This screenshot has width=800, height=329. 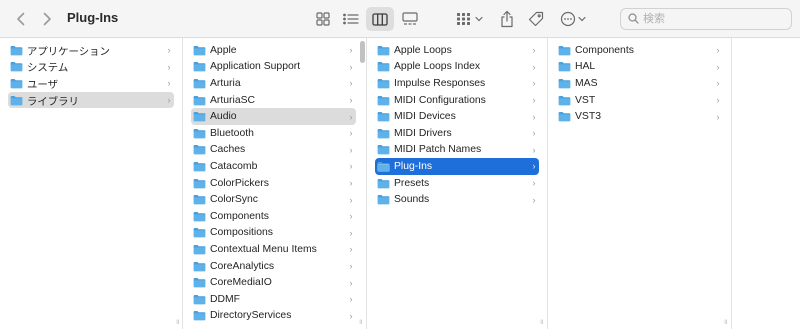 I want to click on folder-row: ライブラリ ›, so click(x=91, y=100).